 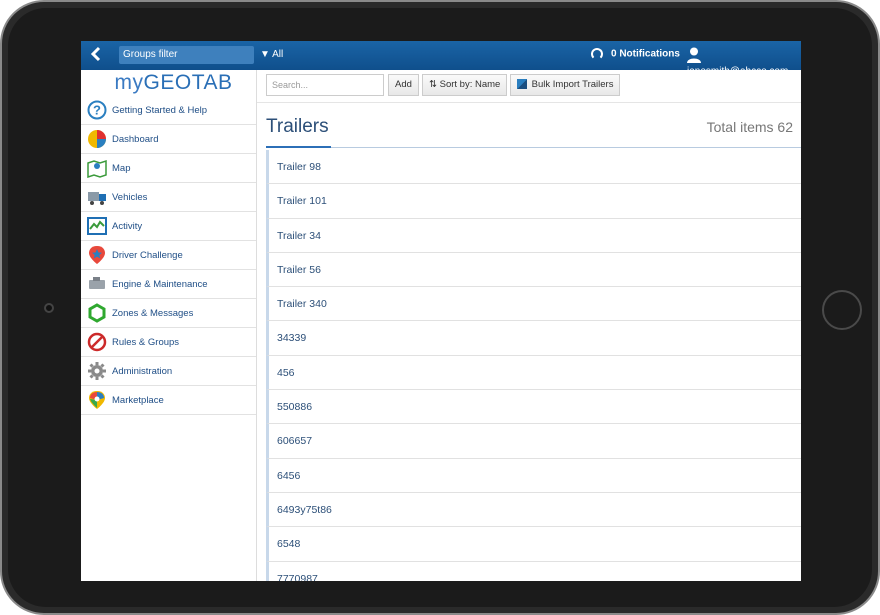 I want to click on list-item: Trailer 56, so click(x=533, y=270).